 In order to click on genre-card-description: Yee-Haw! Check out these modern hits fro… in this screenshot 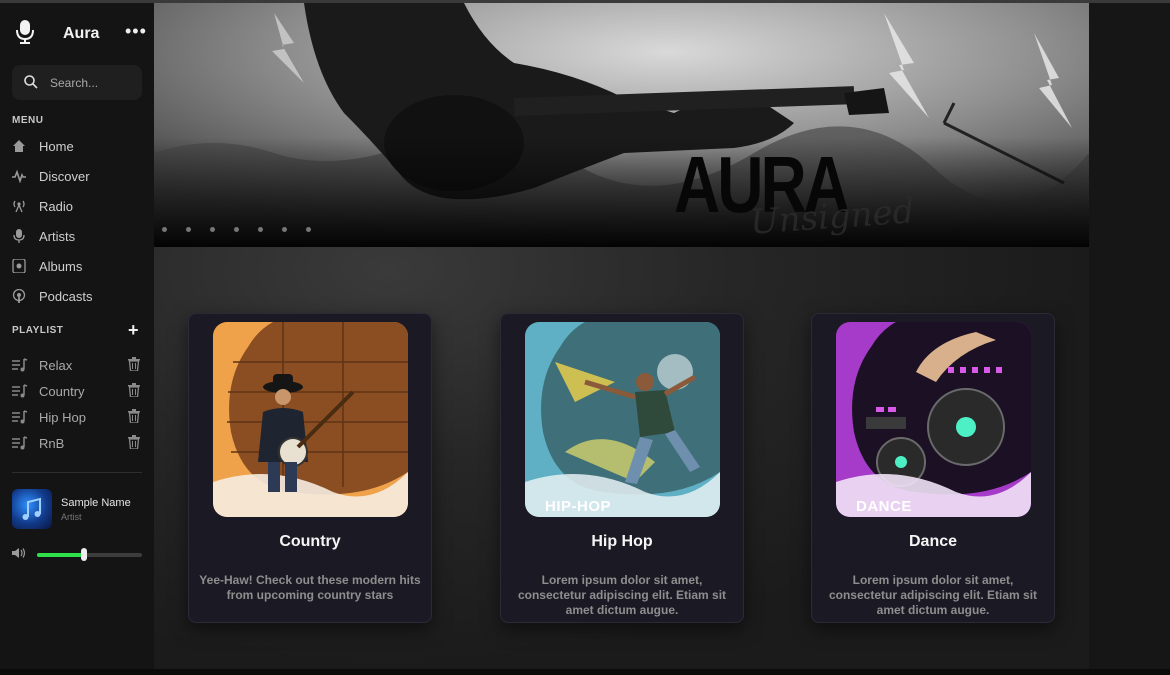, I will do `click(310, 587)`.